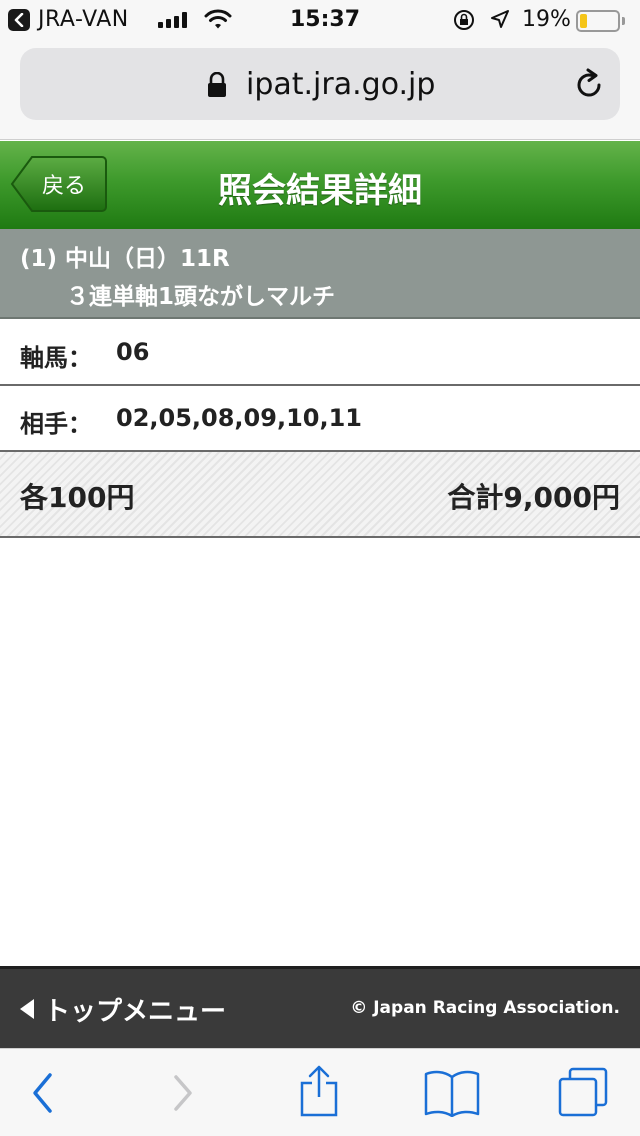  I want to click on copyright: © Japan Racing Association., so click(485, 1008).